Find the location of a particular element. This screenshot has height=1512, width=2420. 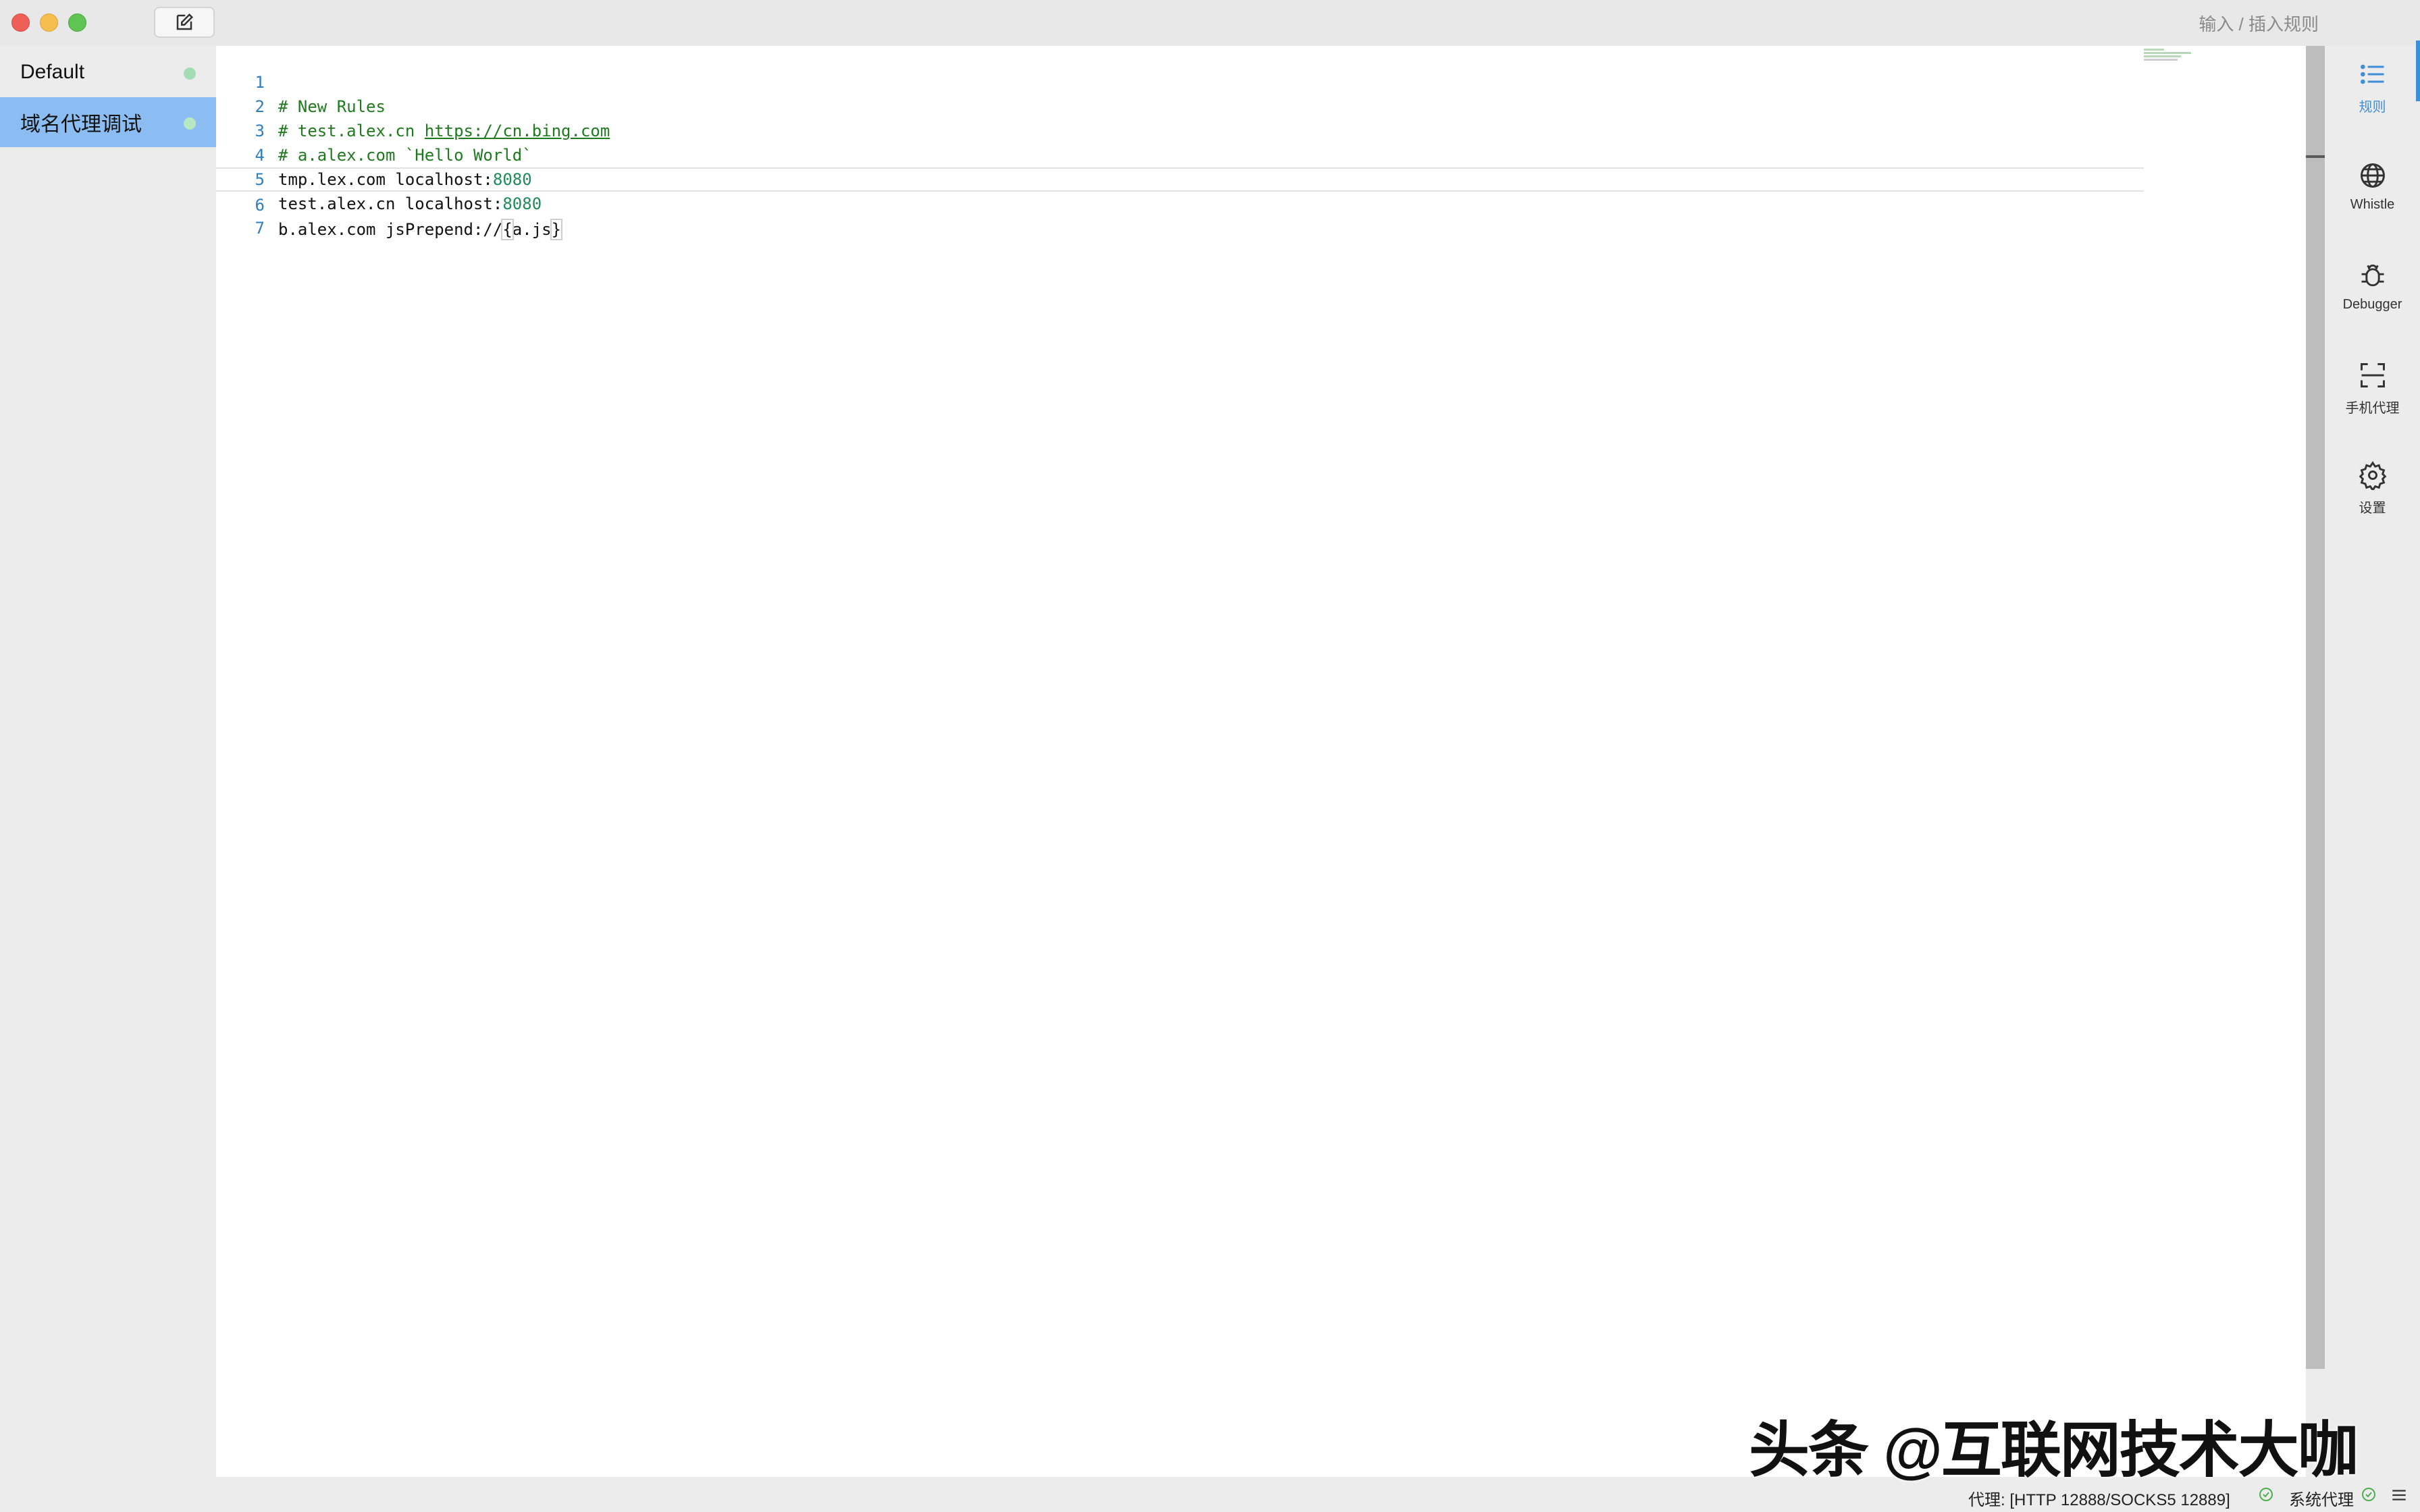

watermark: 头条 @互联网技术大咖 is located at coordinates (2054, 1450).